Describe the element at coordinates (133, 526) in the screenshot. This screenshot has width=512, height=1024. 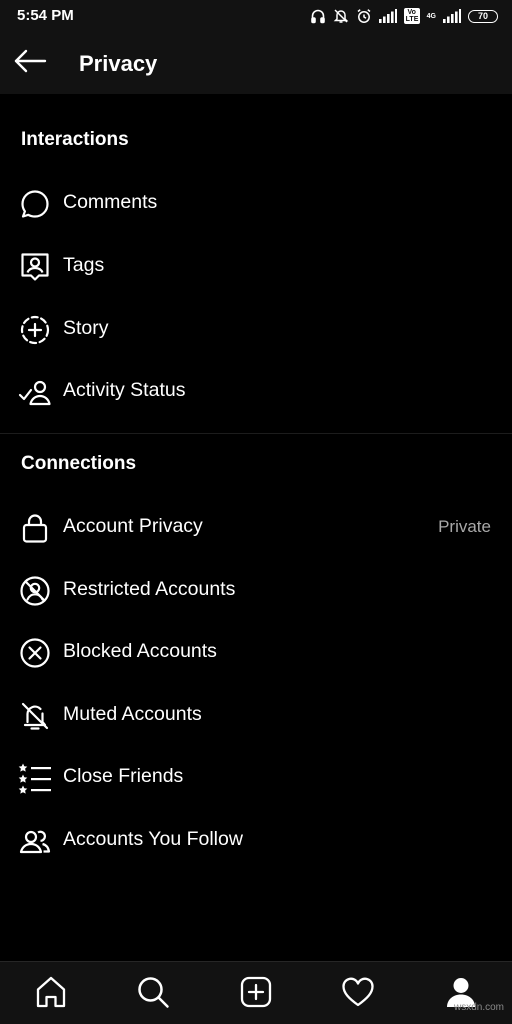
I see `menu-item-label: Account Privacy` at that location.